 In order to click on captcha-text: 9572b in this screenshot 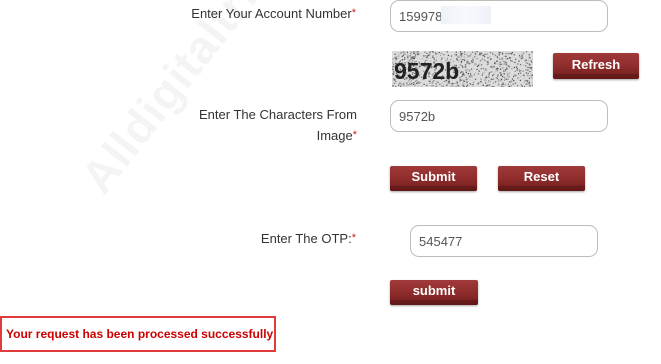, I will do `click(426, 71)`.